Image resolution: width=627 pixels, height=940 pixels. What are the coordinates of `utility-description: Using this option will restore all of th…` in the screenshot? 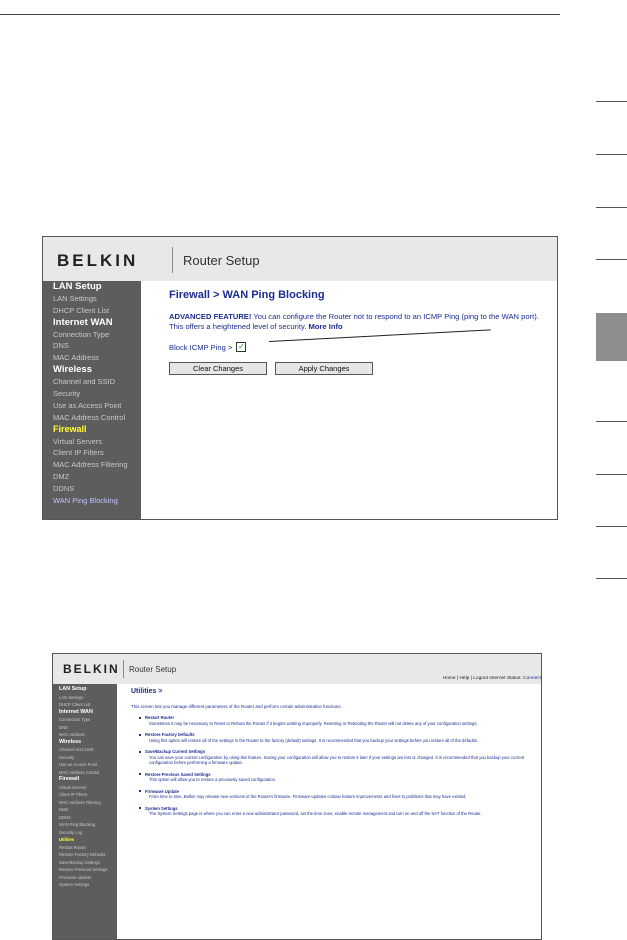 It's located at (313, 740).